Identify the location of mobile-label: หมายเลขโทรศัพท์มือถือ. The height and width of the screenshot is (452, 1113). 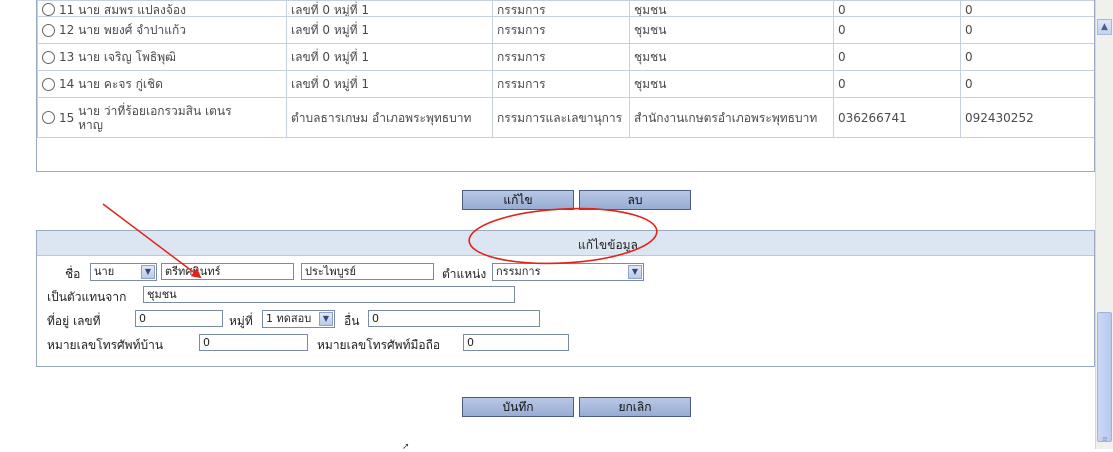
(379, 345).